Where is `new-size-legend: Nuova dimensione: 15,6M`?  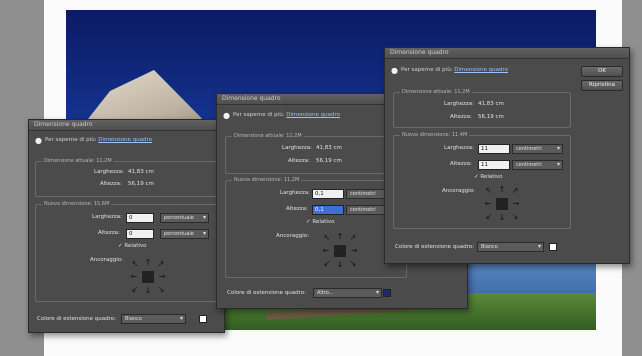
new-size-legend: Nuova dimensione: 15,6M is located at coordinates (77, 204).